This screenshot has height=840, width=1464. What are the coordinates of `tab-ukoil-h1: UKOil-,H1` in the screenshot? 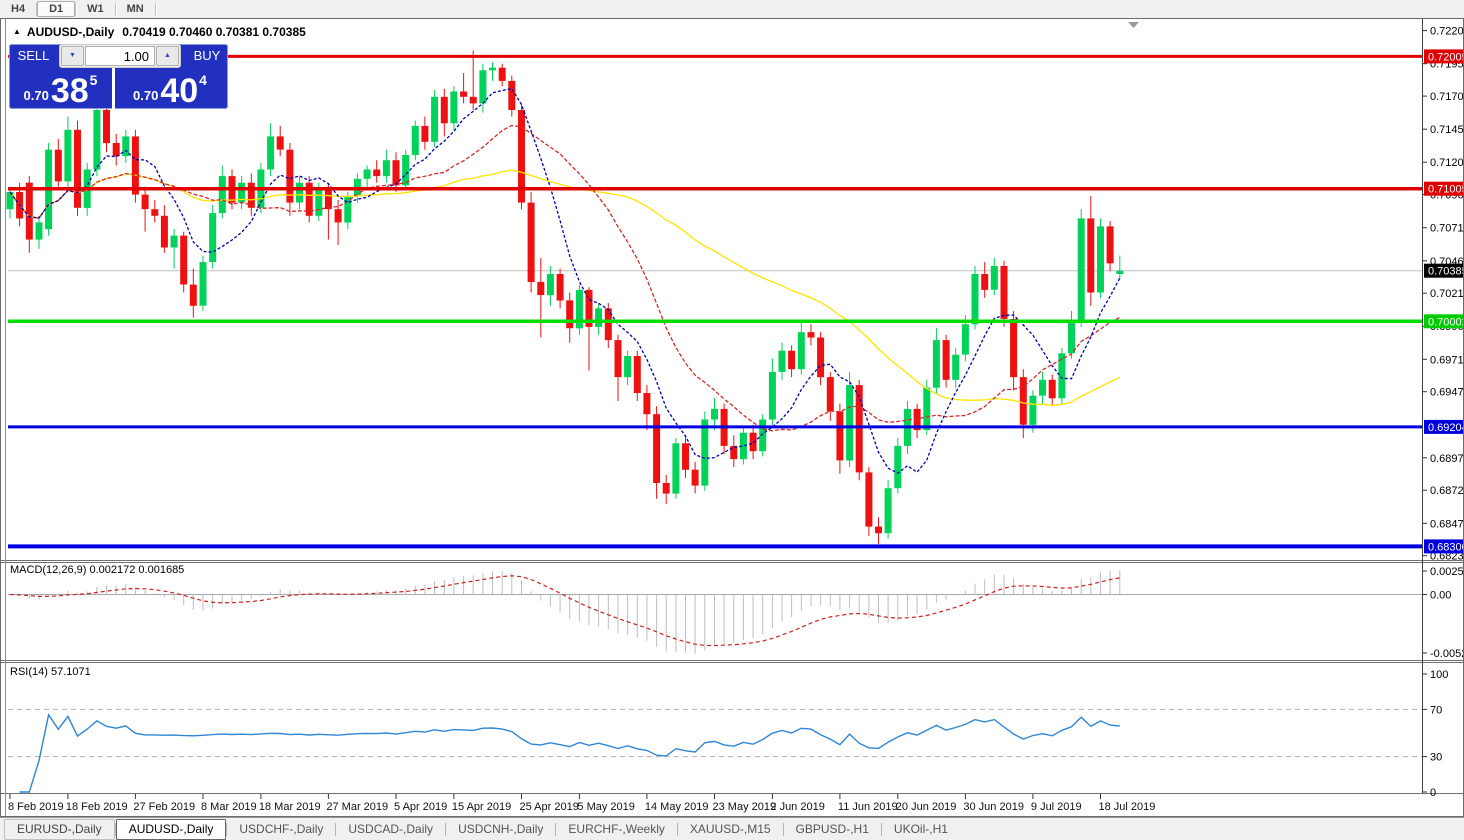 It's located at (921, 829).